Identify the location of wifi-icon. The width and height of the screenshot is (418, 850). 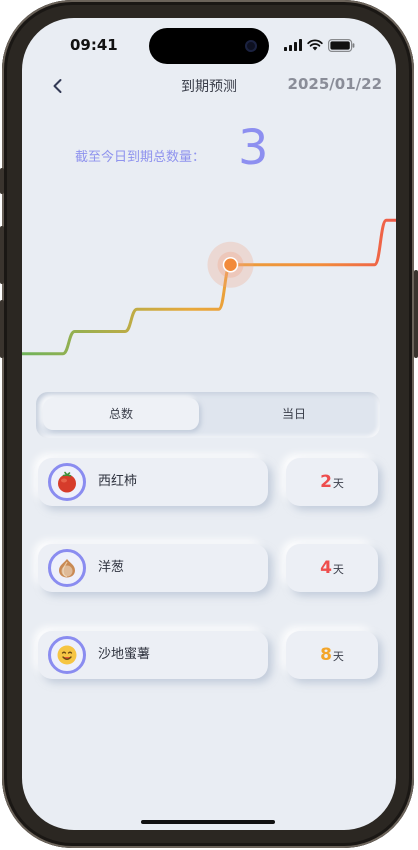
(315, 45).